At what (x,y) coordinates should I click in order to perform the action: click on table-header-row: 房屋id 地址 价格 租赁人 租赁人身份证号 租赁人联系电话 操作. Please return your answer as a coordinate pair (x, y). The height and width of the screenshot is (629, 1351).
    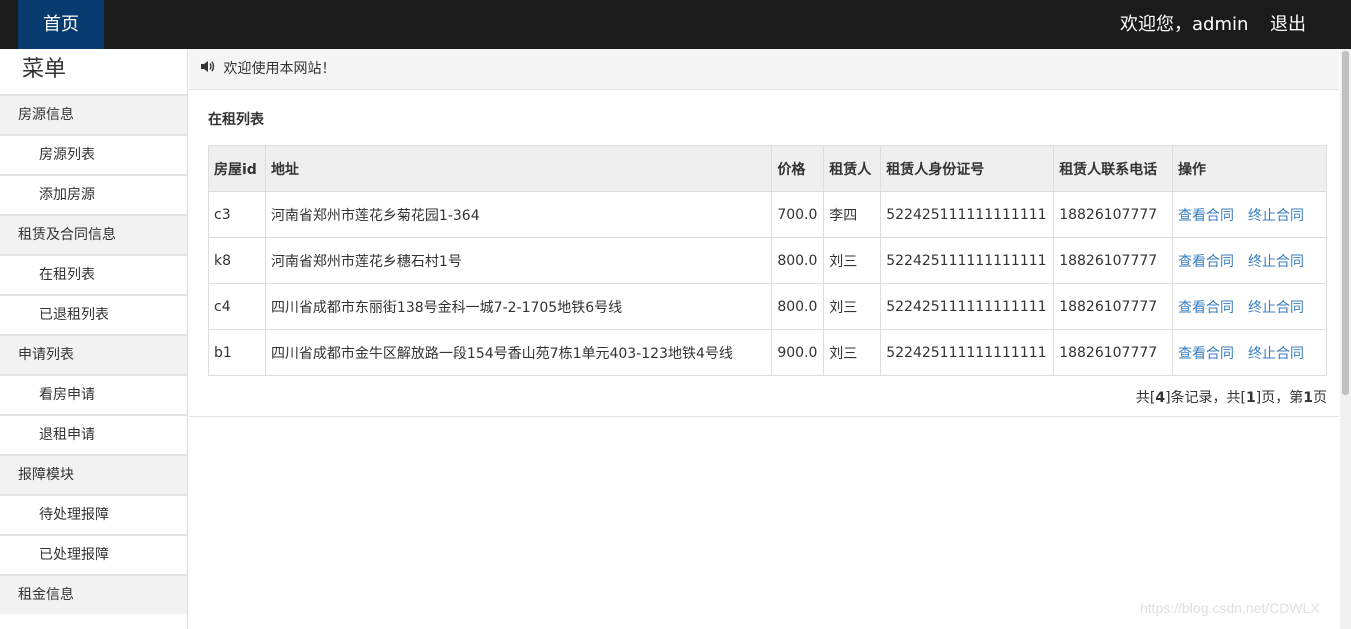
    Looking at the image, I should click on (767, 168).